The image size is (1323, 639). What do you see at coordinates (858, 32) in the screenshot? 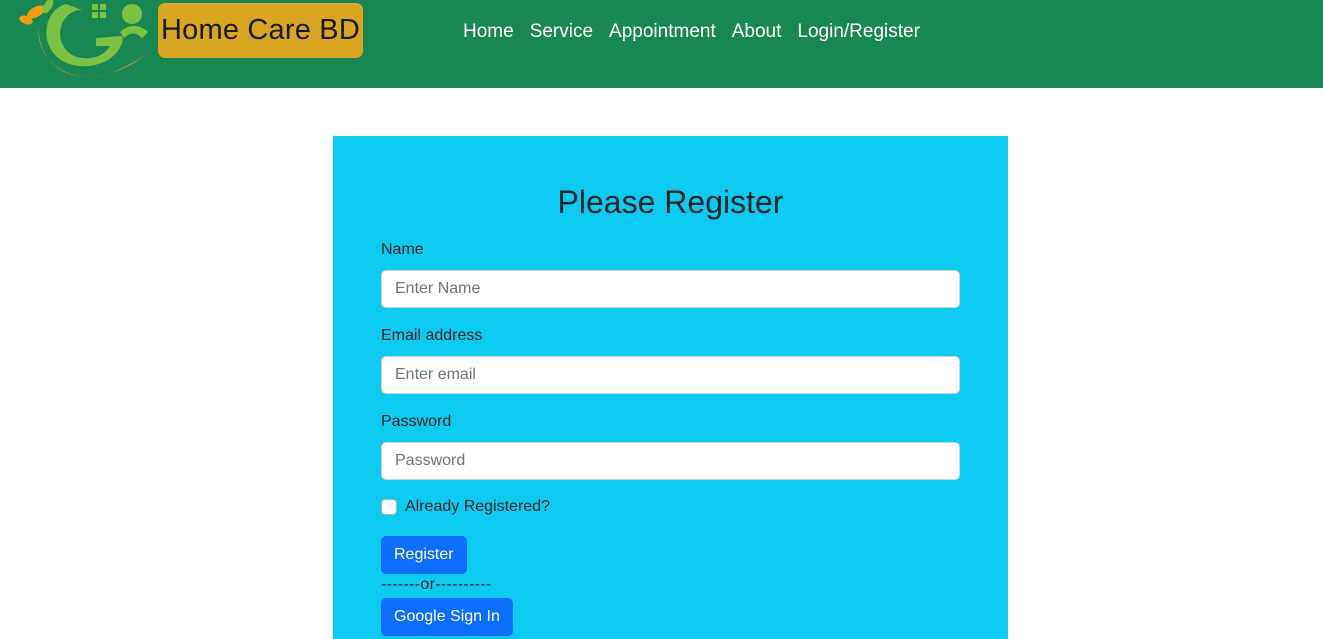
I see `nav-link-login-register: Login/Register` at bounding box center [858, 32].